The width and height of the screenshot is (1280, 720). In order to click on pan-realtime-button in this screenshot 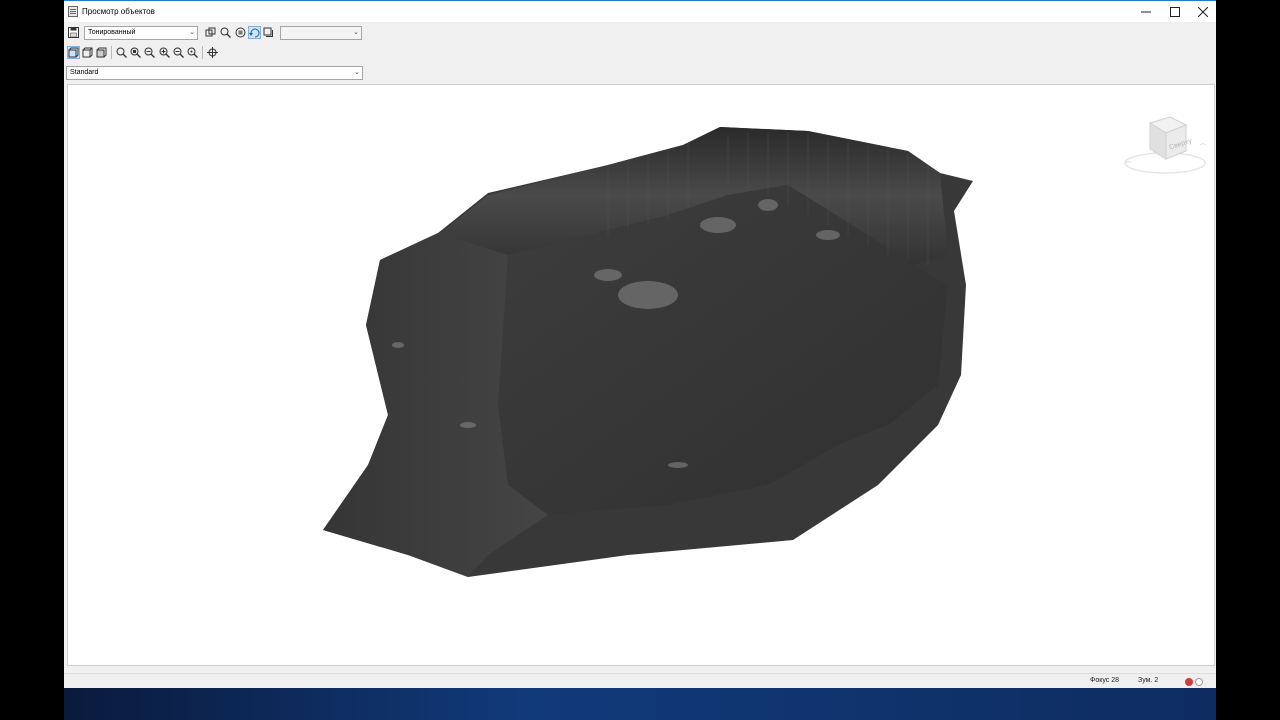, I will do `click(212, 52)`.